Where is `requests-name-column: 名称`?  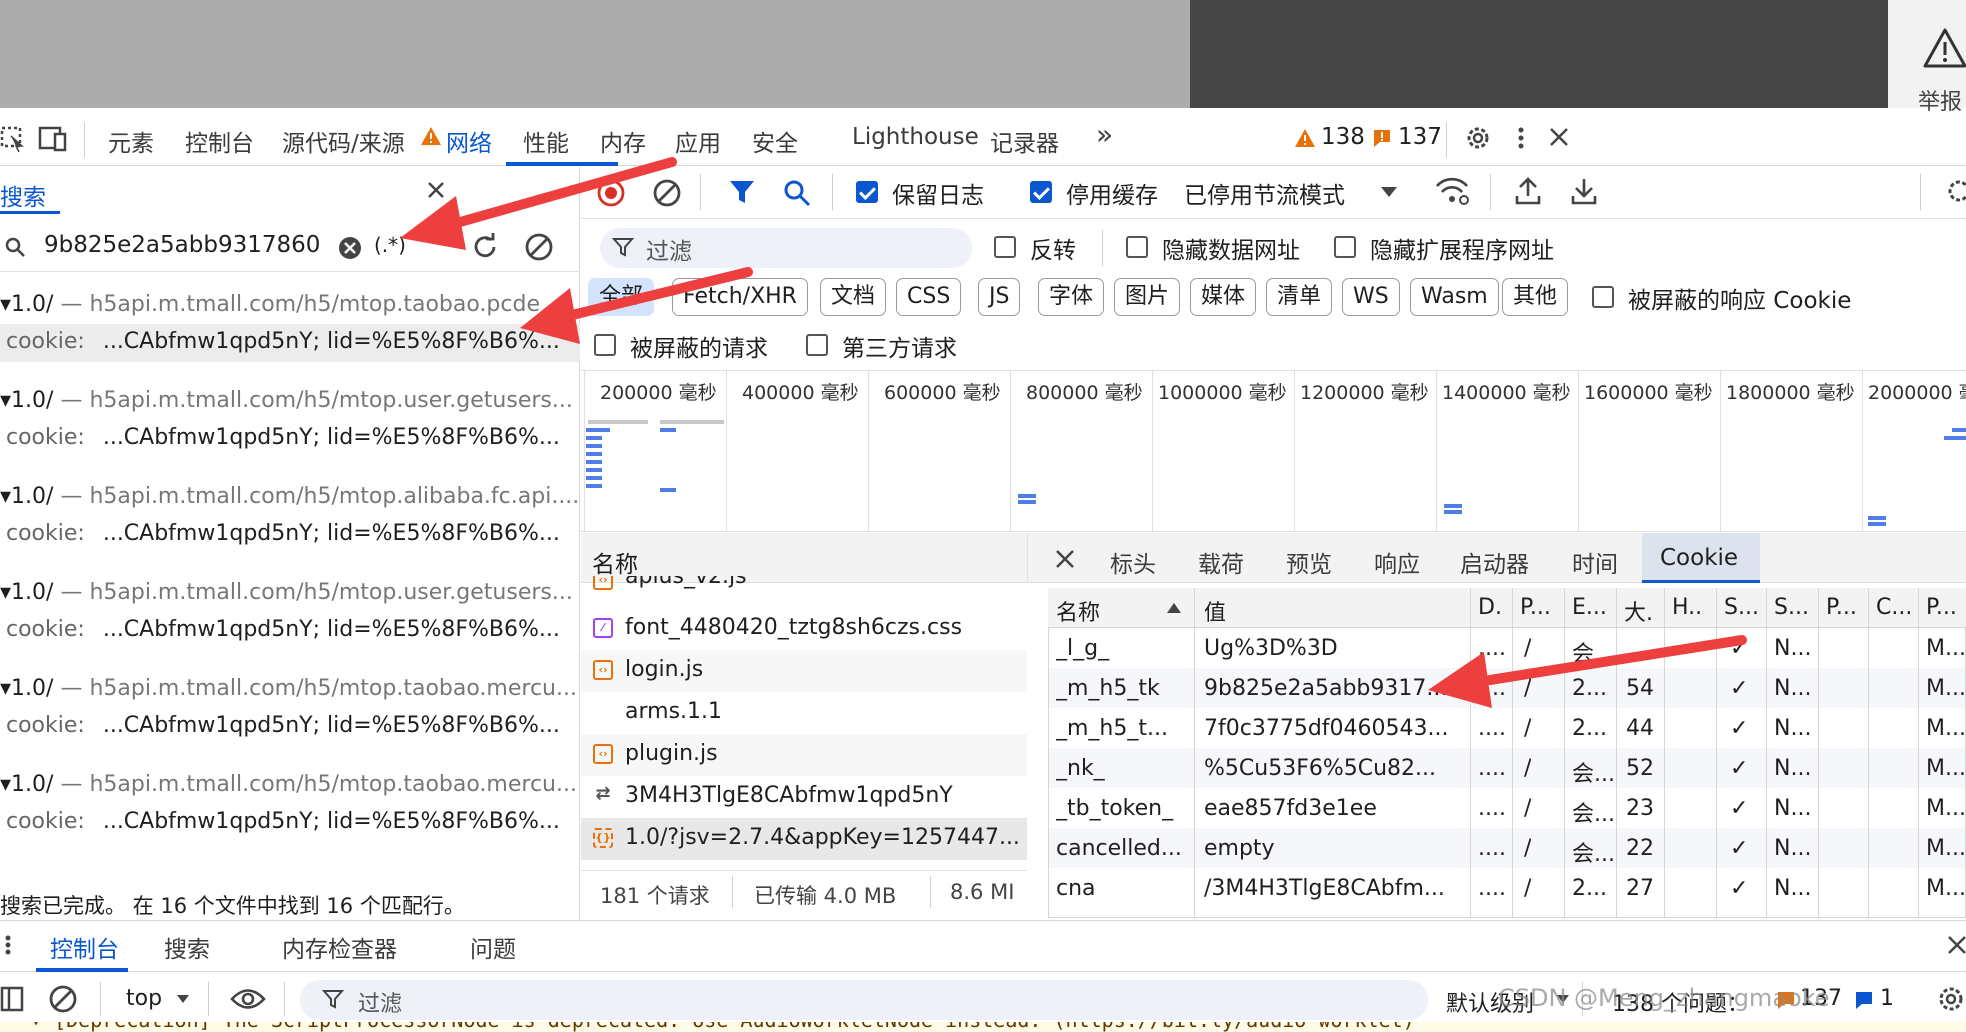
requests-name-column: 名称 is located at coordinates (615, 562).